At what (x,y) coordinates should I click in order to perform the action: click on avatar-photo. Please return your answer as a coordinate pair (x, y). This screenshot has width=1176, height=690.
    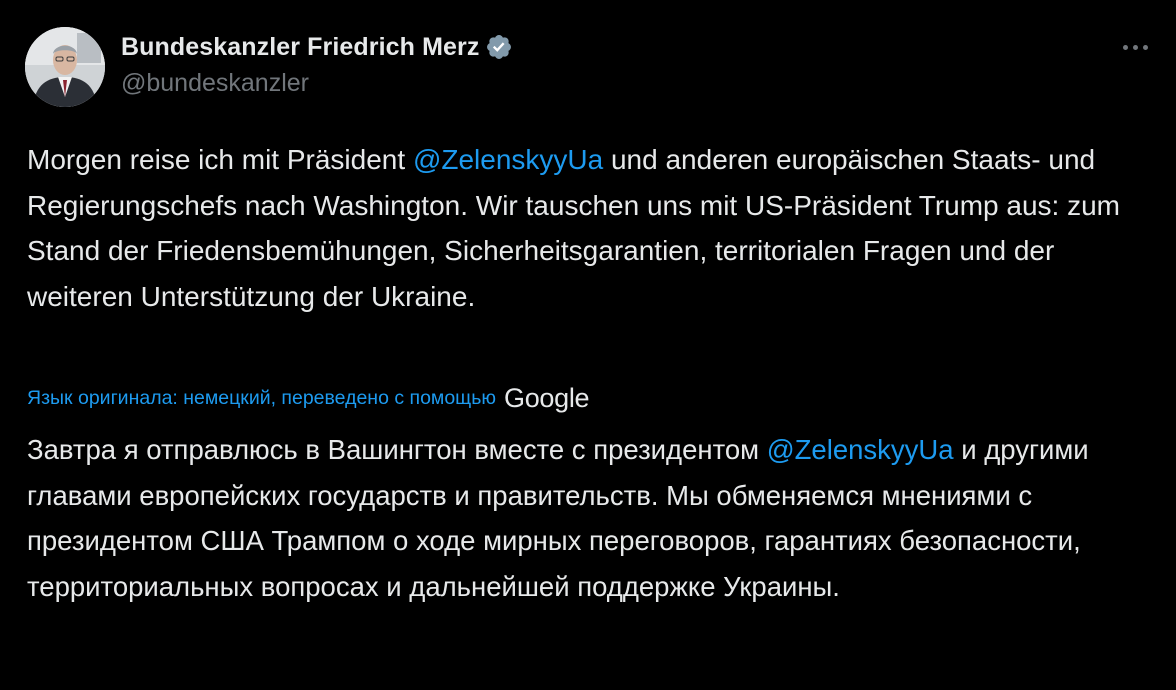
    Looking at the image, I should click on (65, 67).